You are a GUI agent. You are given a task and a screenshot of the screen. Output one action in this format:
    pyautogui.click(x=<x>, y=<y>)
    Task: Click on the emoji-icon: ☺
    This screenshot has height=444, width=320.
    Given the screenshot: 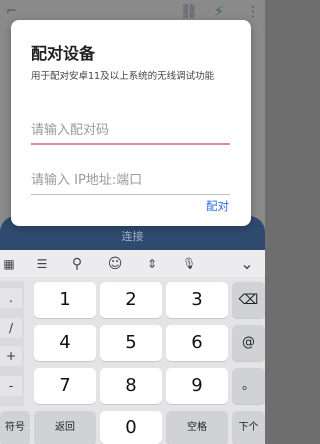 What is the action you would take?
    pyautogui.click(x=115, y=264)
    